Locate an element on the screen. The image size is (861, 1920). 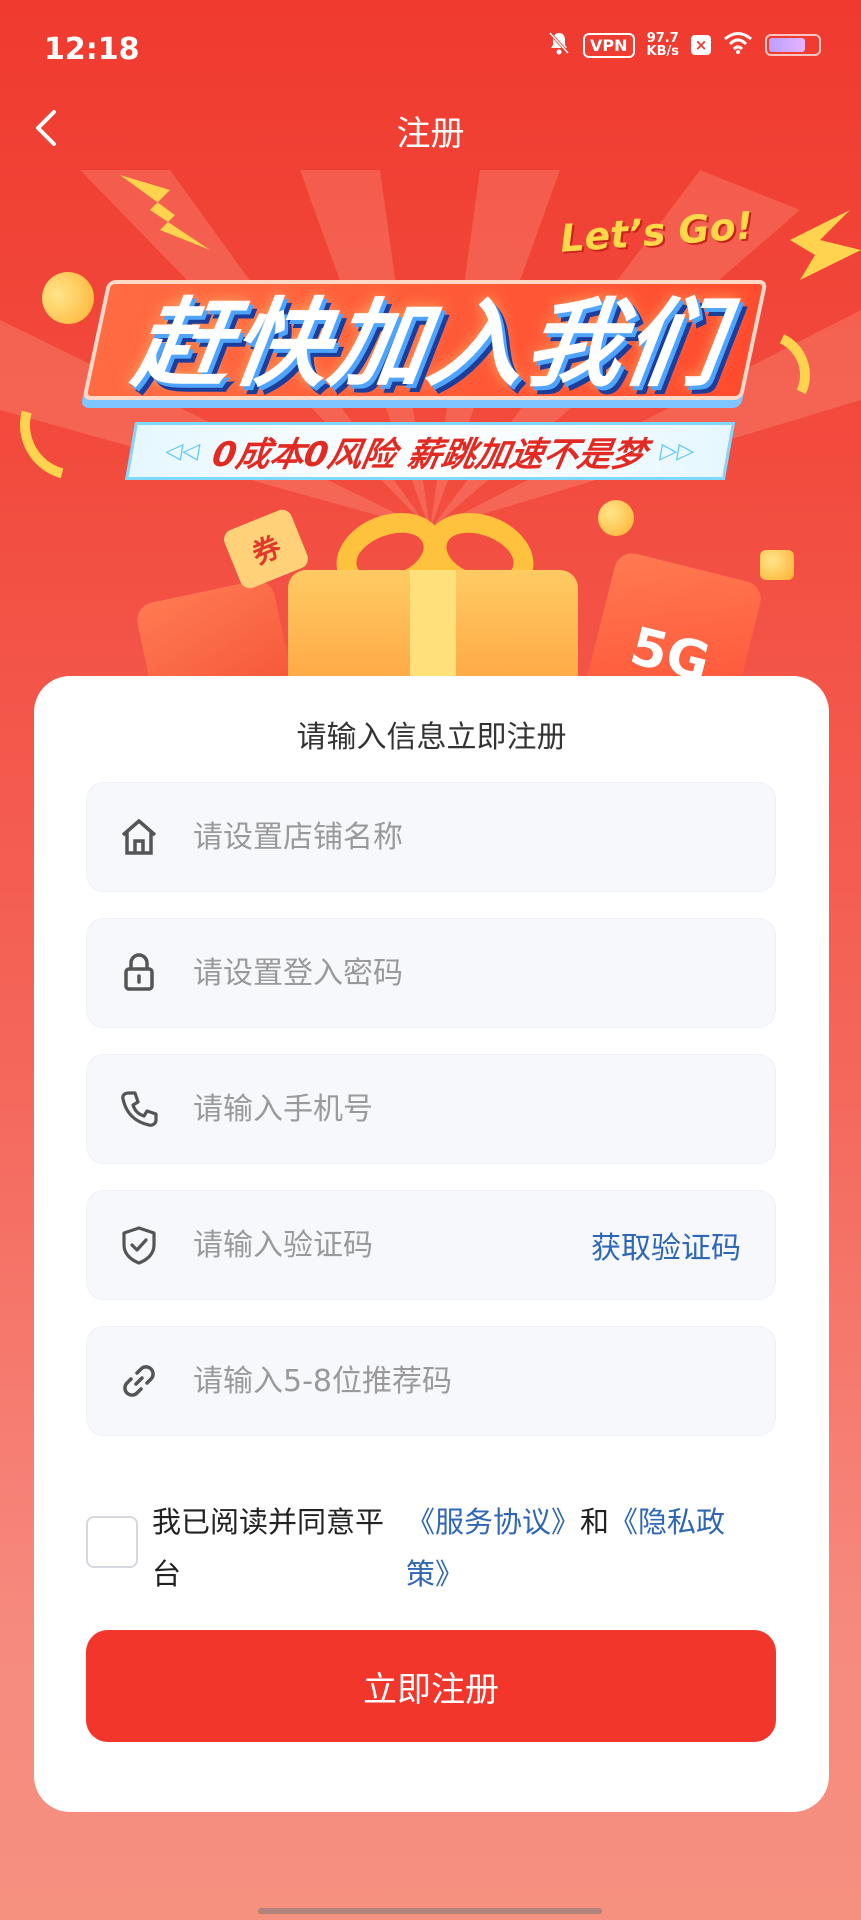
referral-code-field is located at coordinates (431, 1381).